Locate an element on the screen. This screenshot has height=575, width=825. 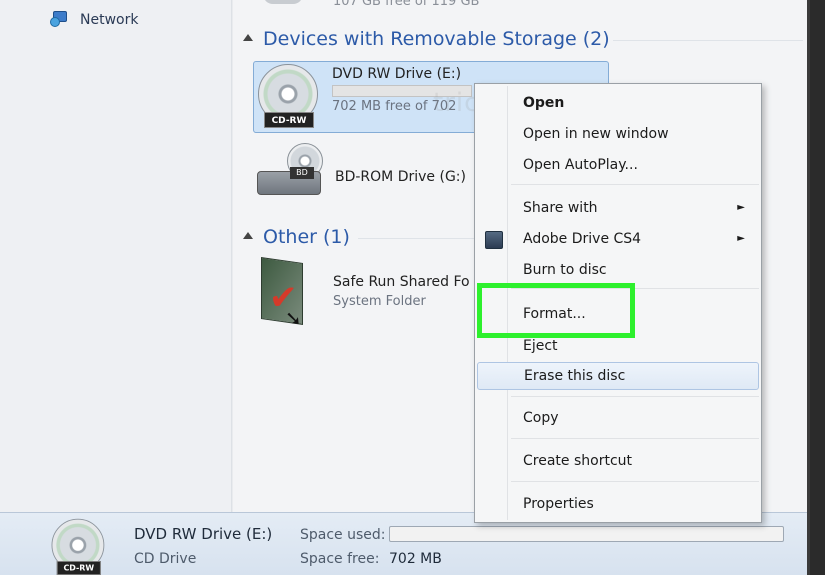
network-icon is located at coordinates (61, 20).